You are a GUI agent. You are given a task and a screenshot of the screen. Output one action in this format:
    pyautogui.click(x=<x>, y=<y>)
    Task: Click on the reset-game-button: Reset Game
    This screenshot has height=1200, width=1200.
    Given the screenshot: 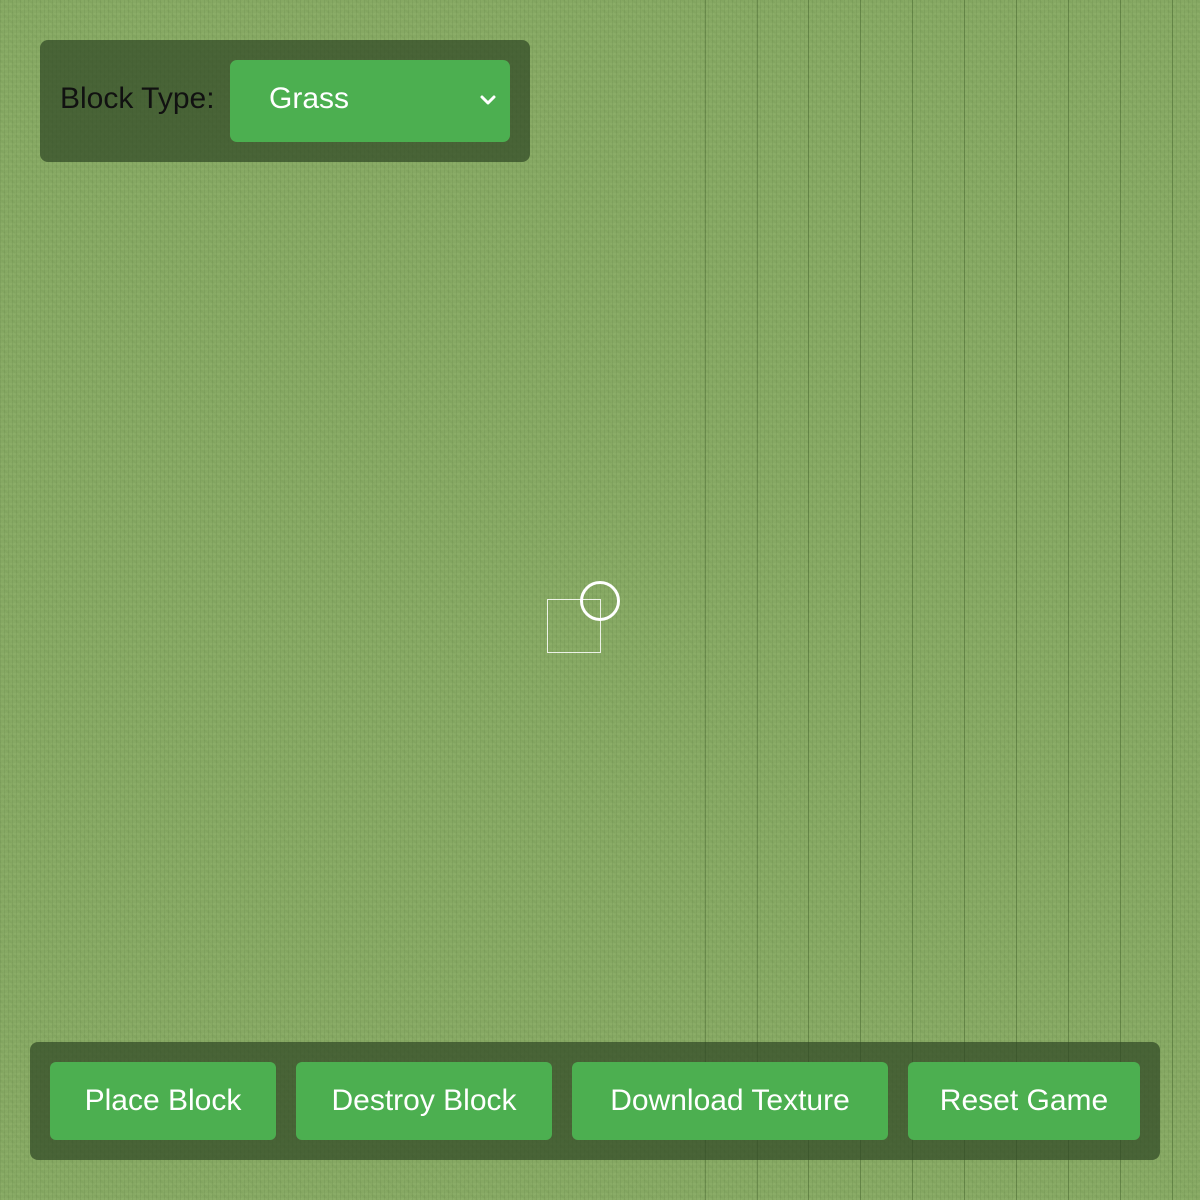 What is the action you would take?
    pyautogui.click(x=1024, y=1101)
    